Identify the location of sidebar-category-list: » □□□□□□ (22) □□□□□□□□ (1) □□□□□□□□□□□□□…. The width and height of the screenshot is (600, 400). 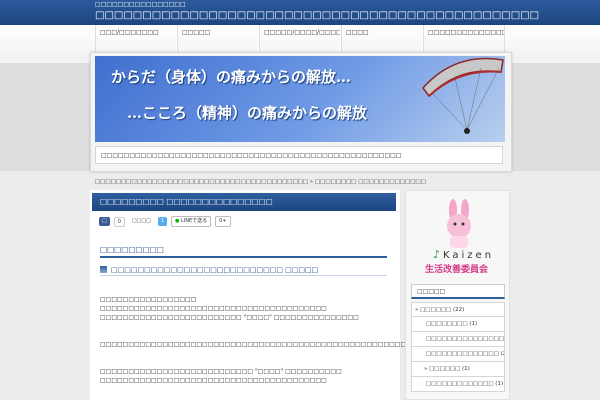
(458, 347).